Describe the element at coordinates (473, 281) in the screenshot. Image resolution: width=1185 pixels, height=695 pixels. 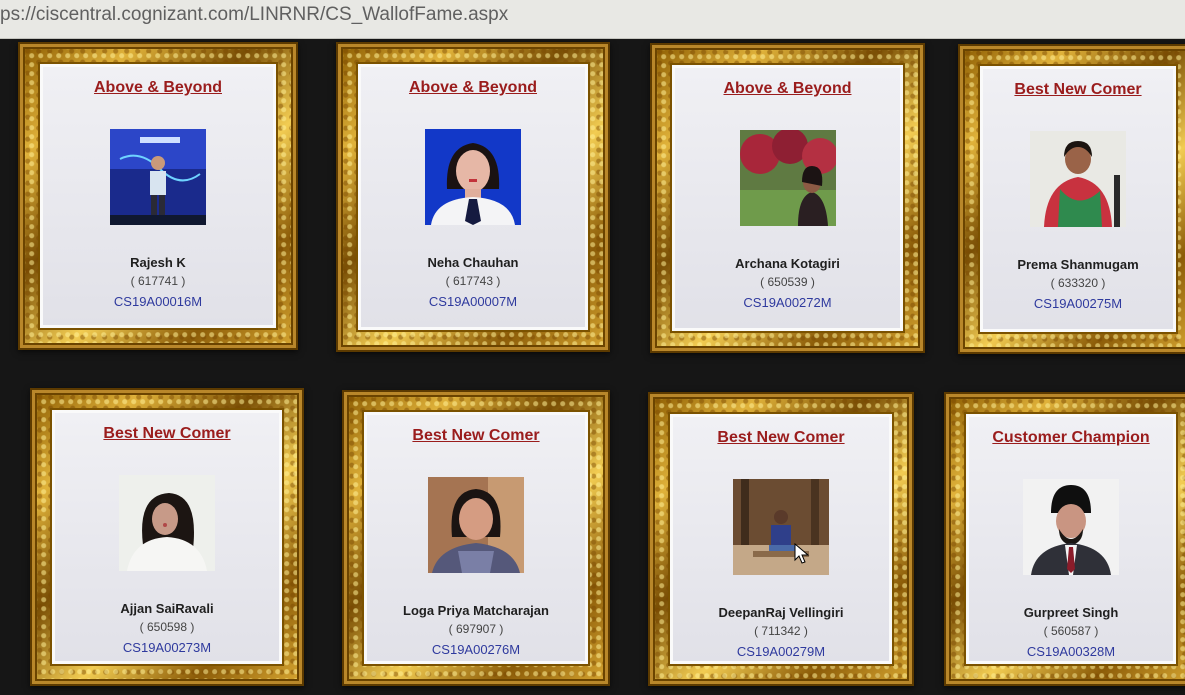
I see `employee-id: ( 617743 )` at that location.